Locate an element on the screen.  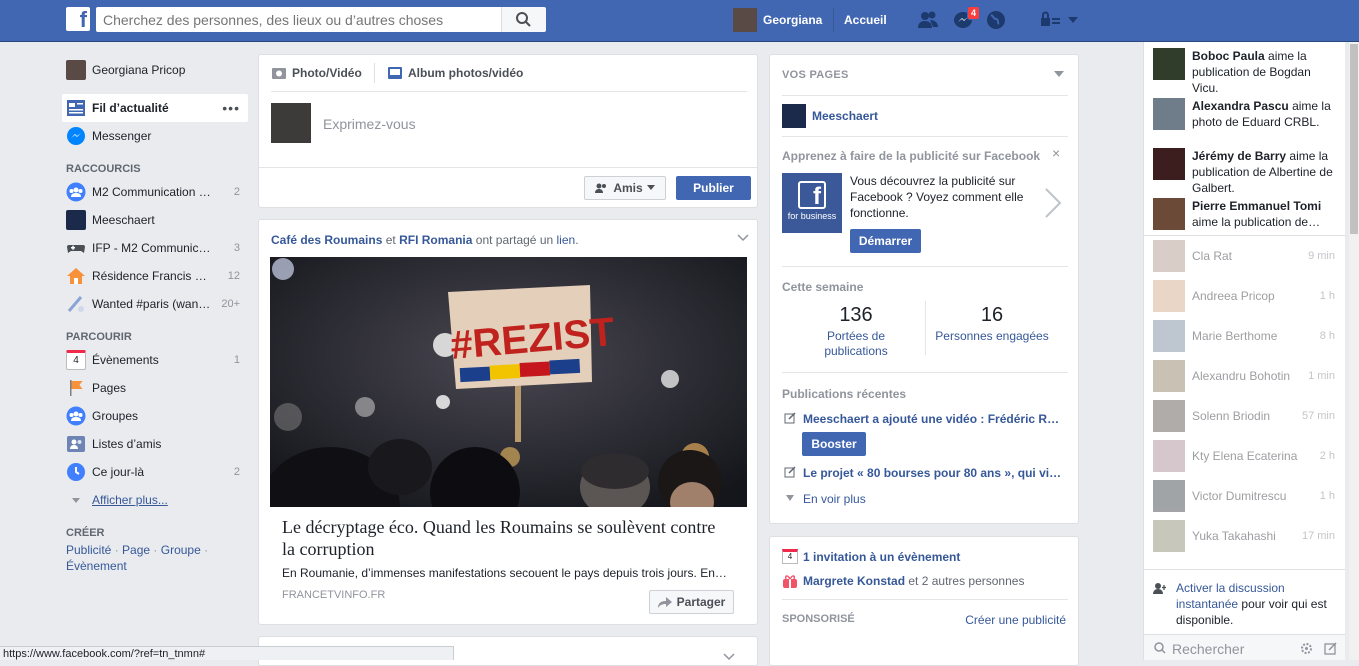
contact-item: Yuka Takahashi 17 min is located at coordinates (1244, 536).